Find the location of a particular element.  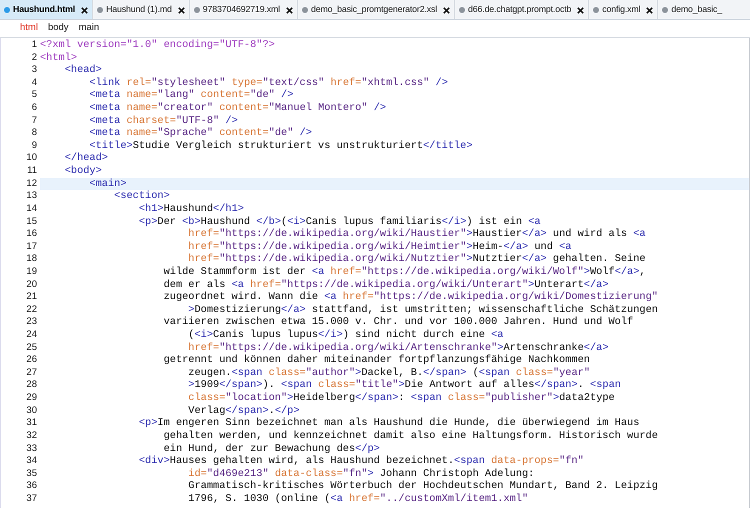

line-number: 36 is located at coordinates (31, 486).